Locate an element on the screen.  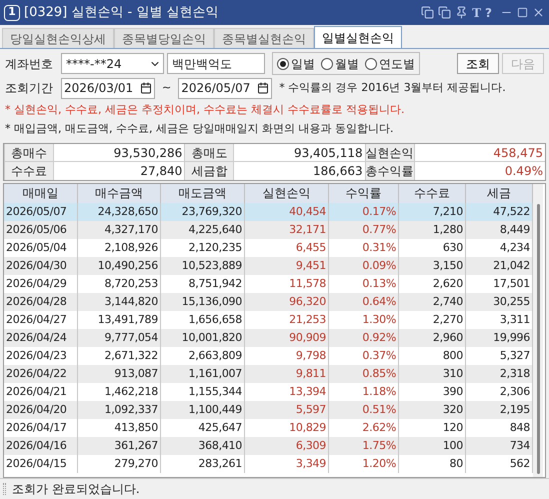
notice-text: * 실현손익, 수수료, 세금은 추정치이며, 수수료는 체결시 수수료률로 적용됩니다. is located at coordinates (205, 110).